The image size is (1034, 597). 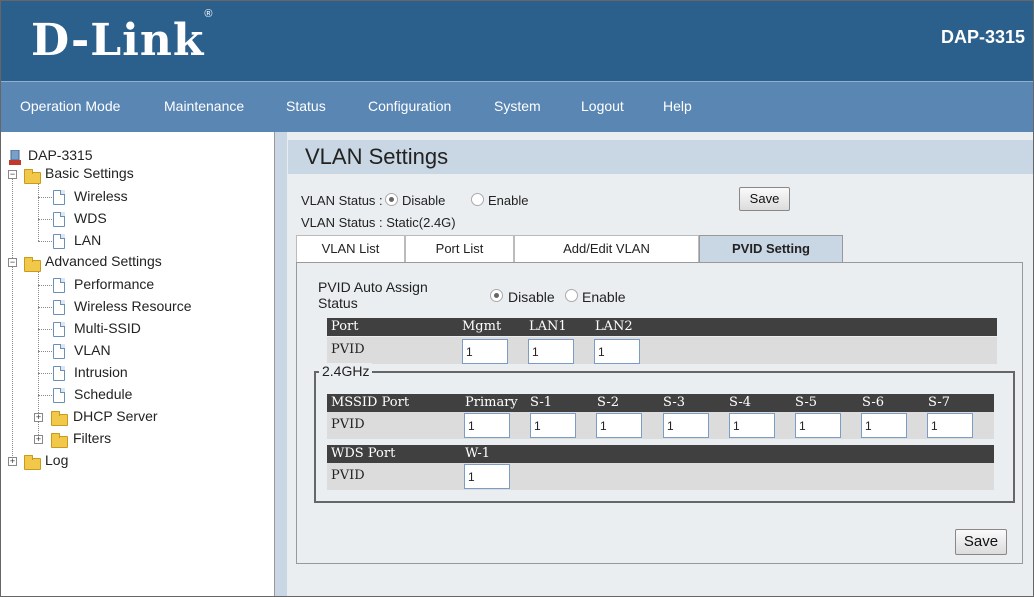 I want to click on col-primary: Primary, so click(x=491, y=402).